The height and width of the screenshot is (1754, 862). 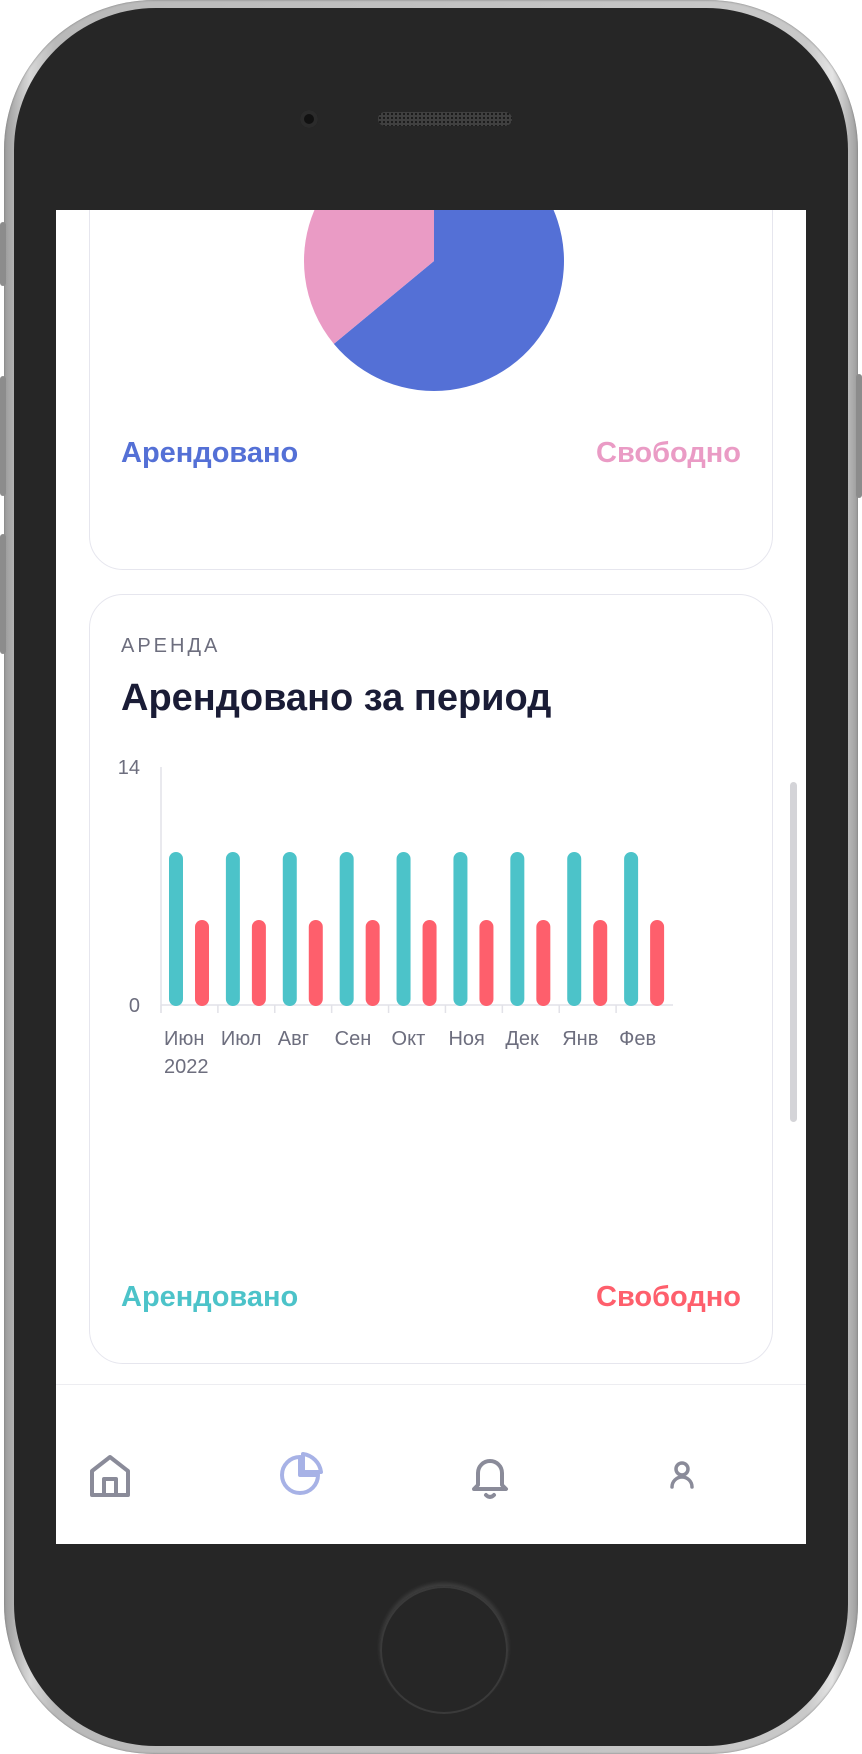 I want to click on bar-chart: 14 0 Июн Июл Авг Сен Окт Ноя Дек Янв Фев 2022, so click(x=395, y=917).